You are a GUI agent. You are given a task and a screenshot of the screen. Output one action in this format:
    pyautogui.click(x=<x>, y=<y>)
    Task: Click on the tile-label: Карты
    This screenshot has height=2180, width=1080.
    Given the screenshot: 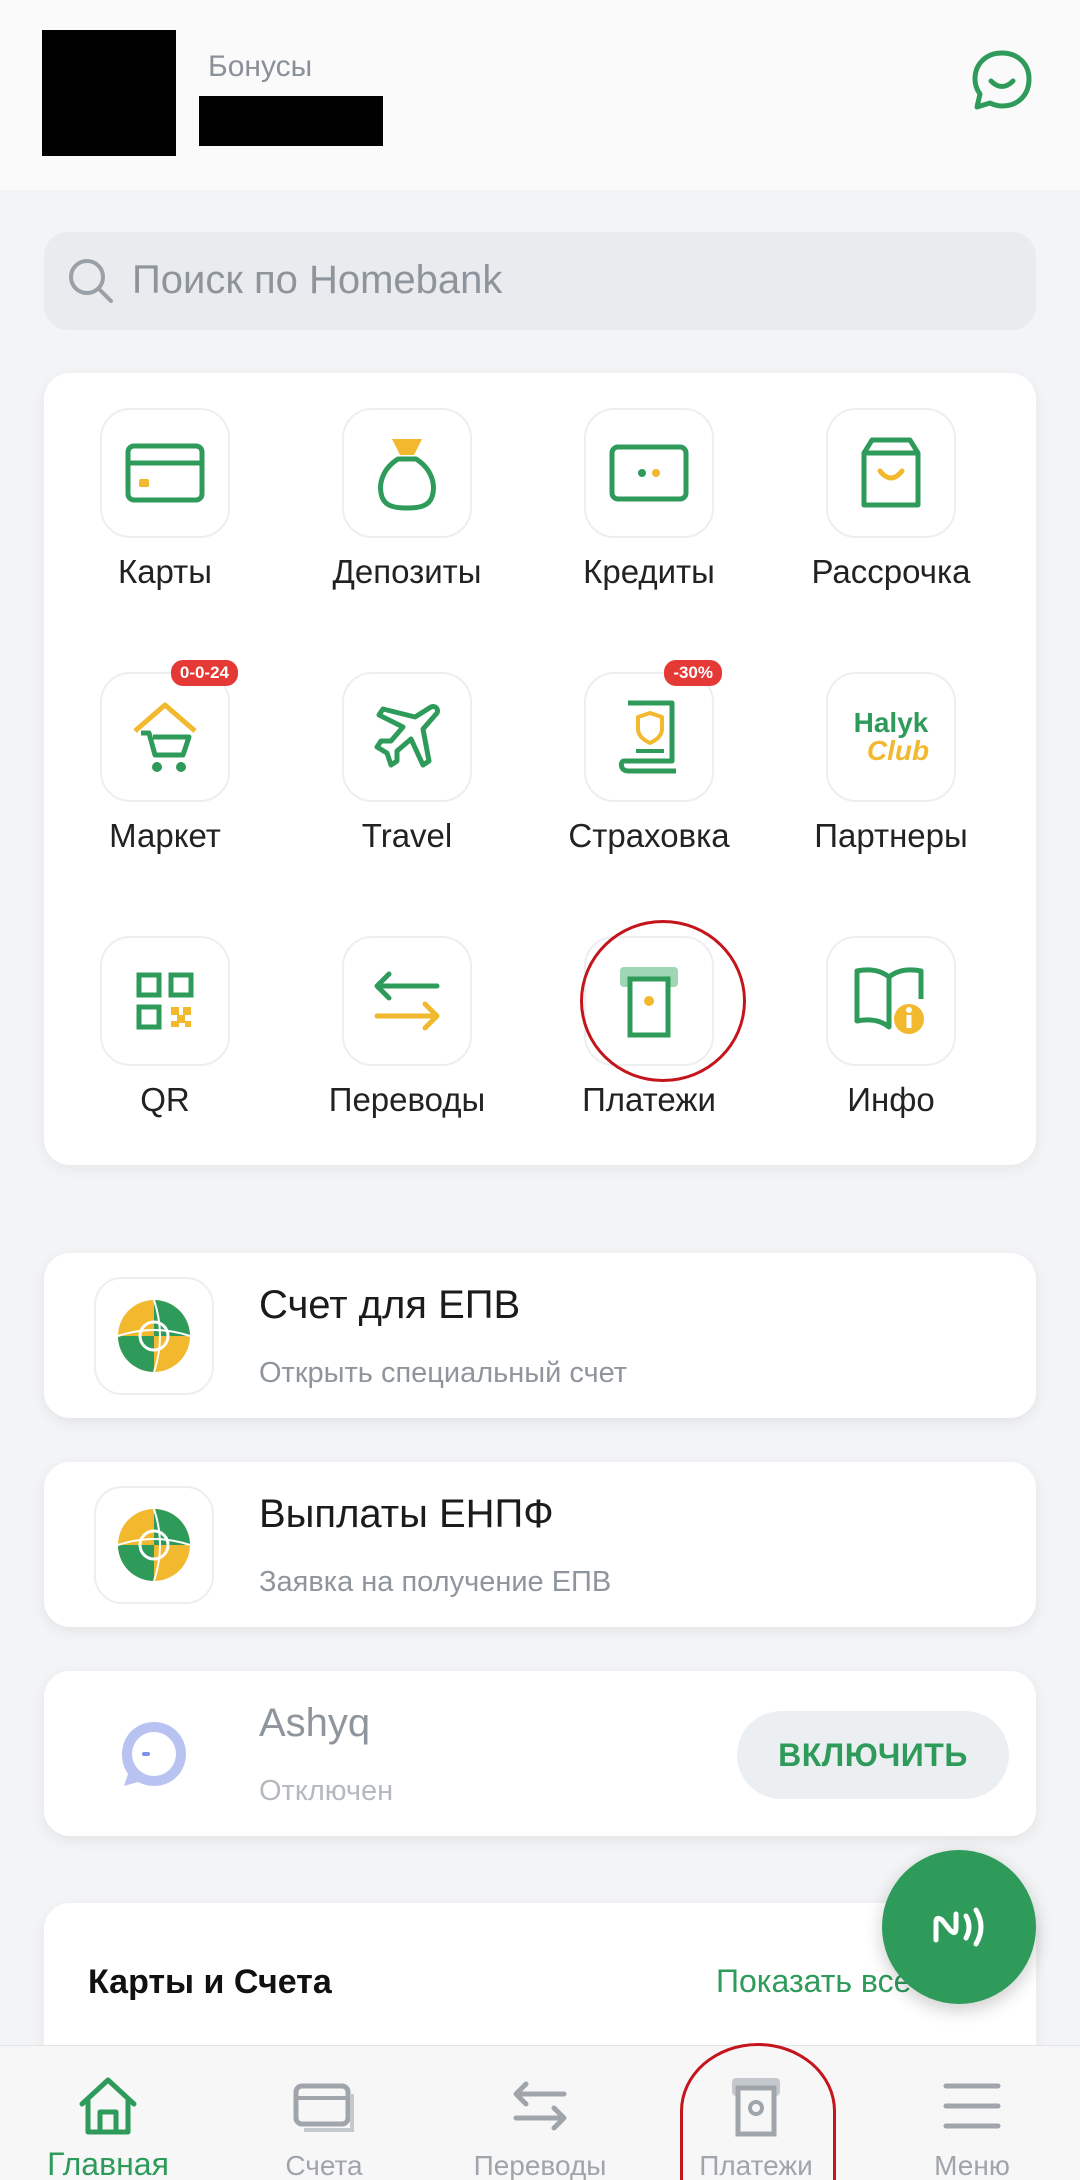 What is the action you would take?
    pyautogui.click(x=165, y=571)
    